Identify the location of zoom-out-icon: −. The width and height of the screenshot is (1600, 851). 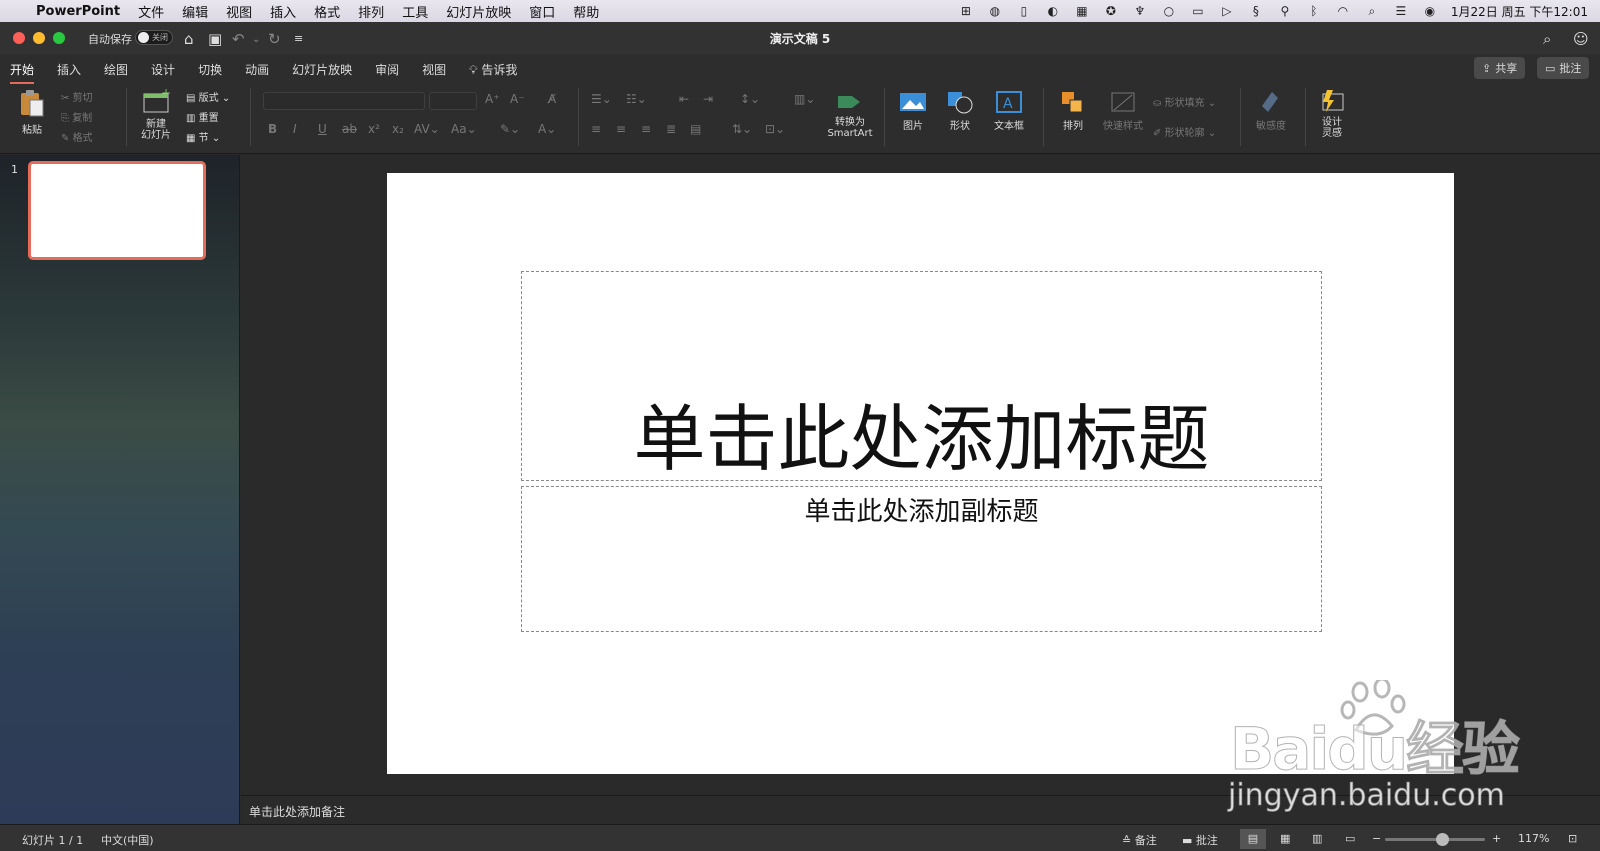
(1376, 838).